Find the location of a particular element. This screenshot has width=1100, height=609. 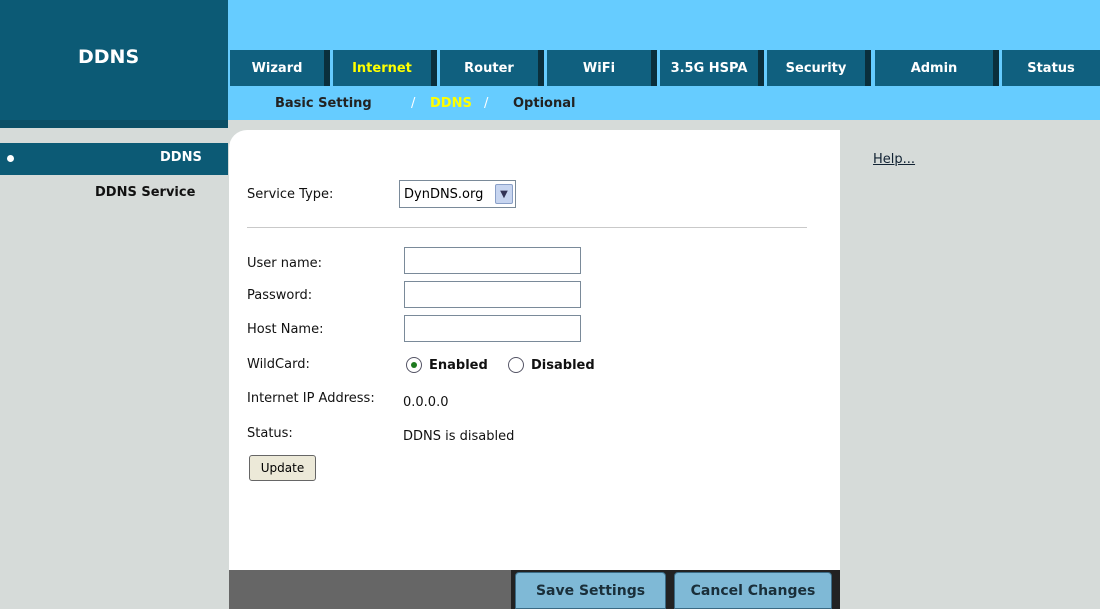

tab-3-5g-hspa: 3.5G HSPA is located at coordinates (712, 68).